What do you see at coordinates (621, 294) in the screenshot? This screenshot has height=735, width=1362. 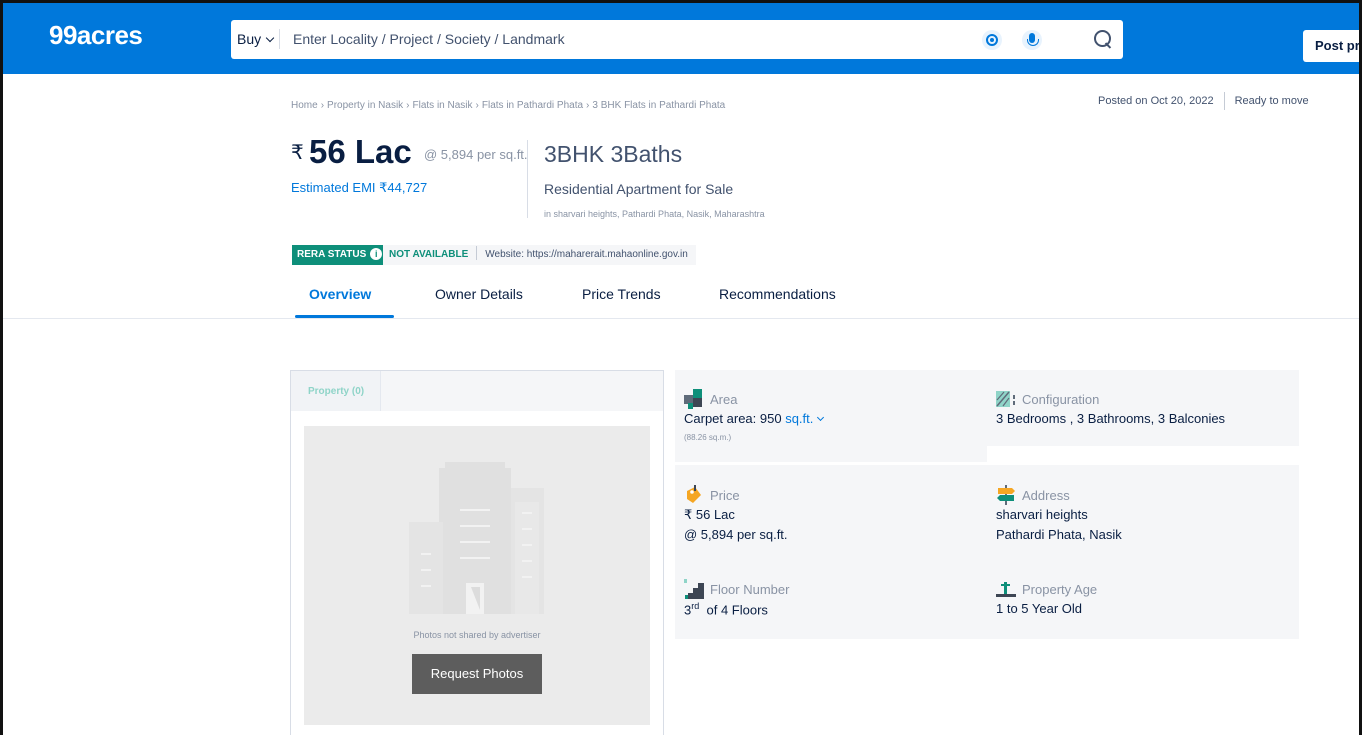 I see `tab-price-trends: Price Trends` at bounding box center [621, 294].